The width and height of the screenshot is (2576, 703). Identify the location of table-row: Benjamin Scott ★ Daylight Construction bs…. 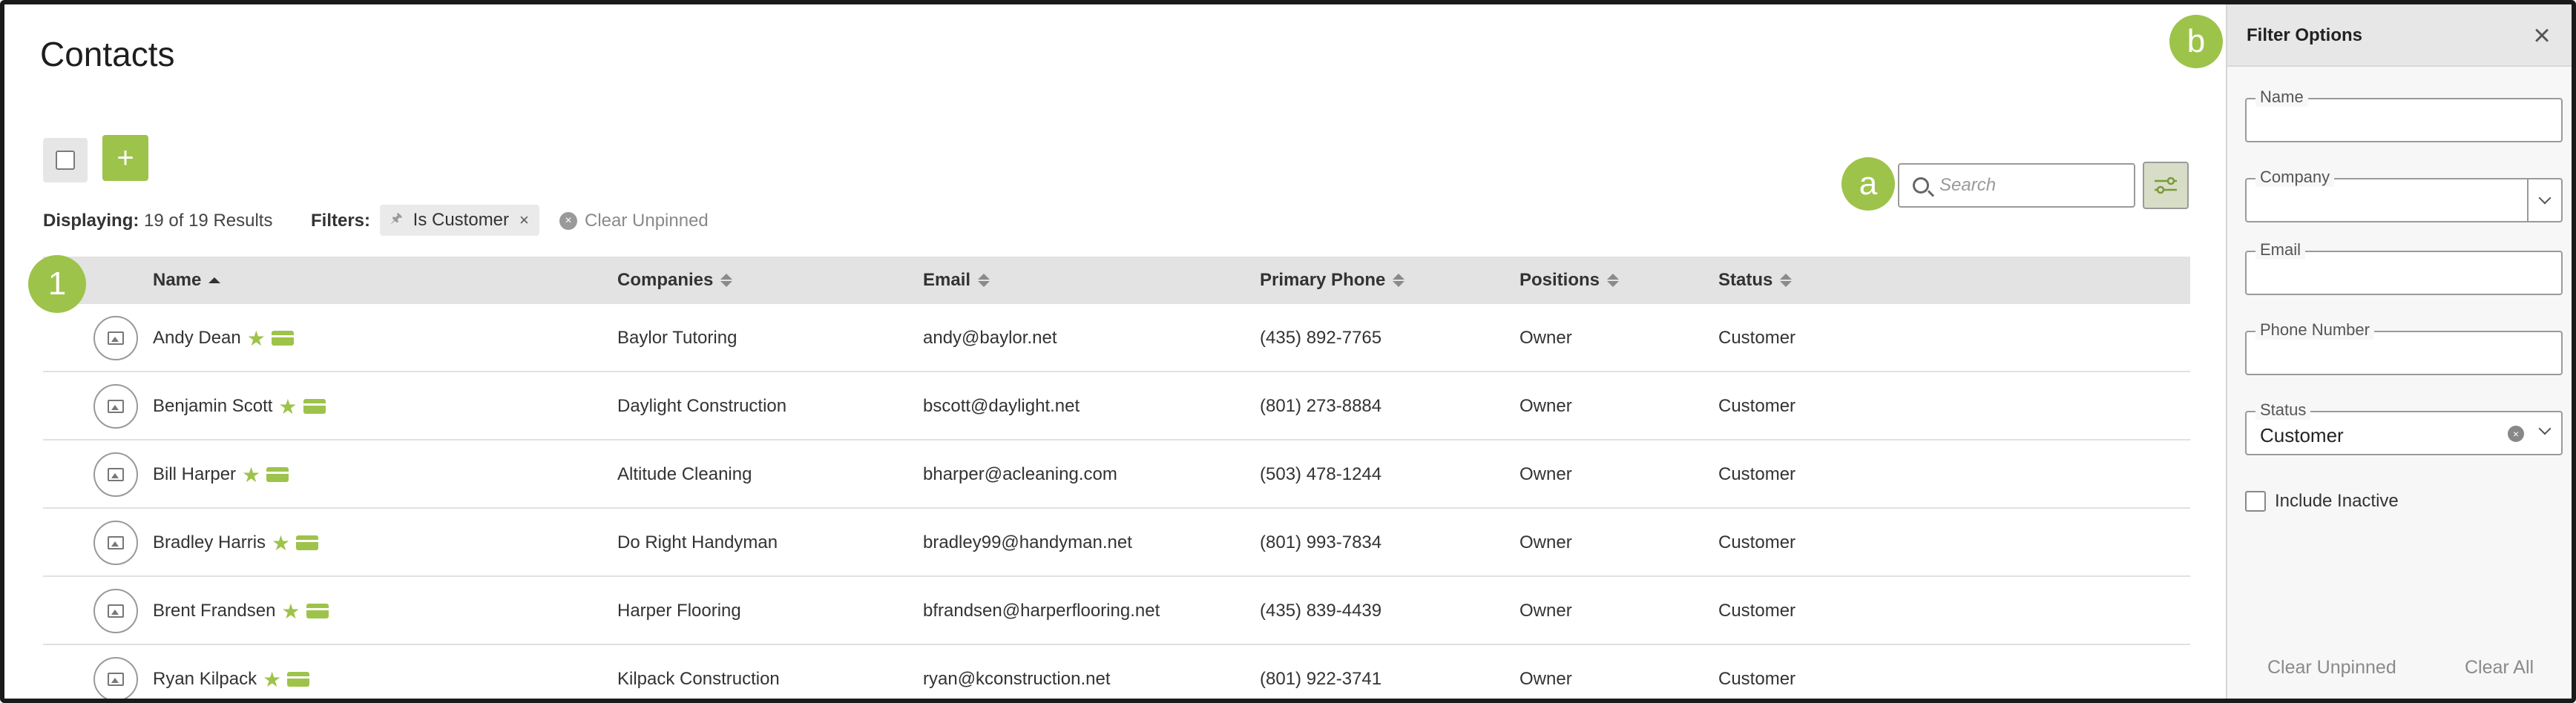
(1116, 406).